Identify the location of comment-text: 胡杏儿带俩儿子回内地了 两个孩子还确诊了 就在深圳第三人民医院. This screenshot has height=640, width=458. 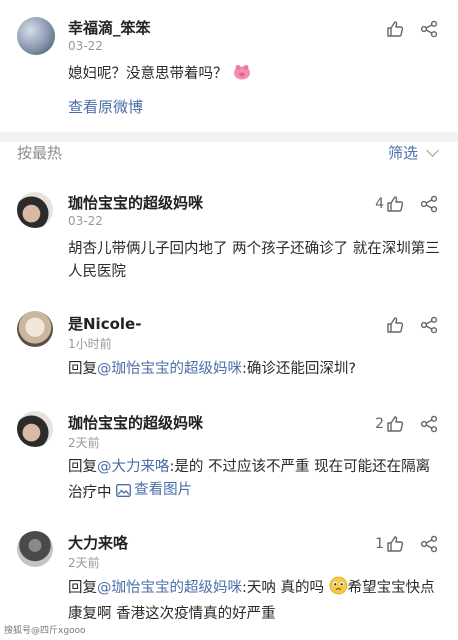
(254, 260).